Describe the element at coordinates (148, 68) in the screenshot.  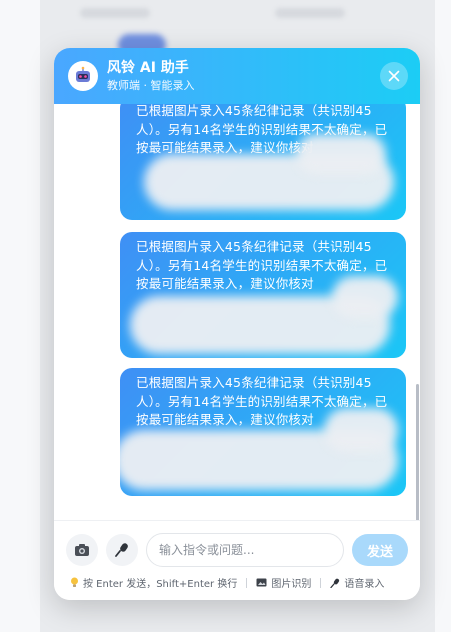
I see `assistant-title: 风铃 AI 助手` at that location.